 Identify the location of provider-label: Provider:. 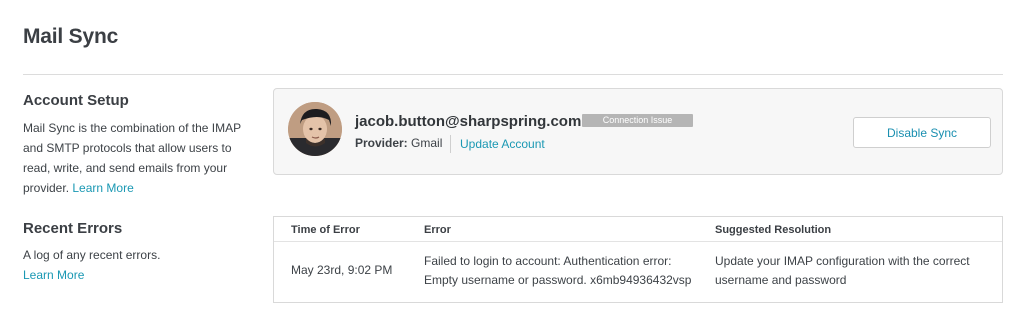
(381, 143).